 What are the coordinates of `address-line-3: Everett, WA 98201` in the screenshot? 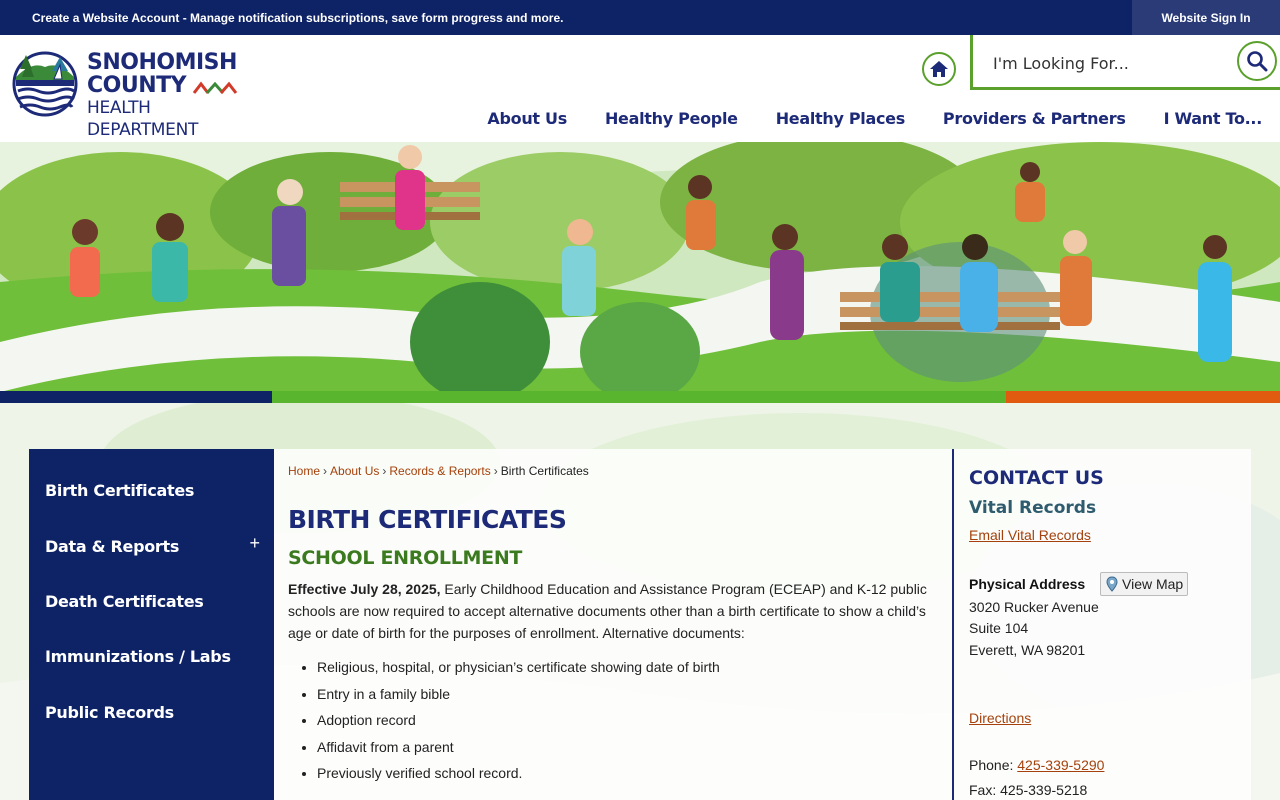 It's located at (1027, 650).